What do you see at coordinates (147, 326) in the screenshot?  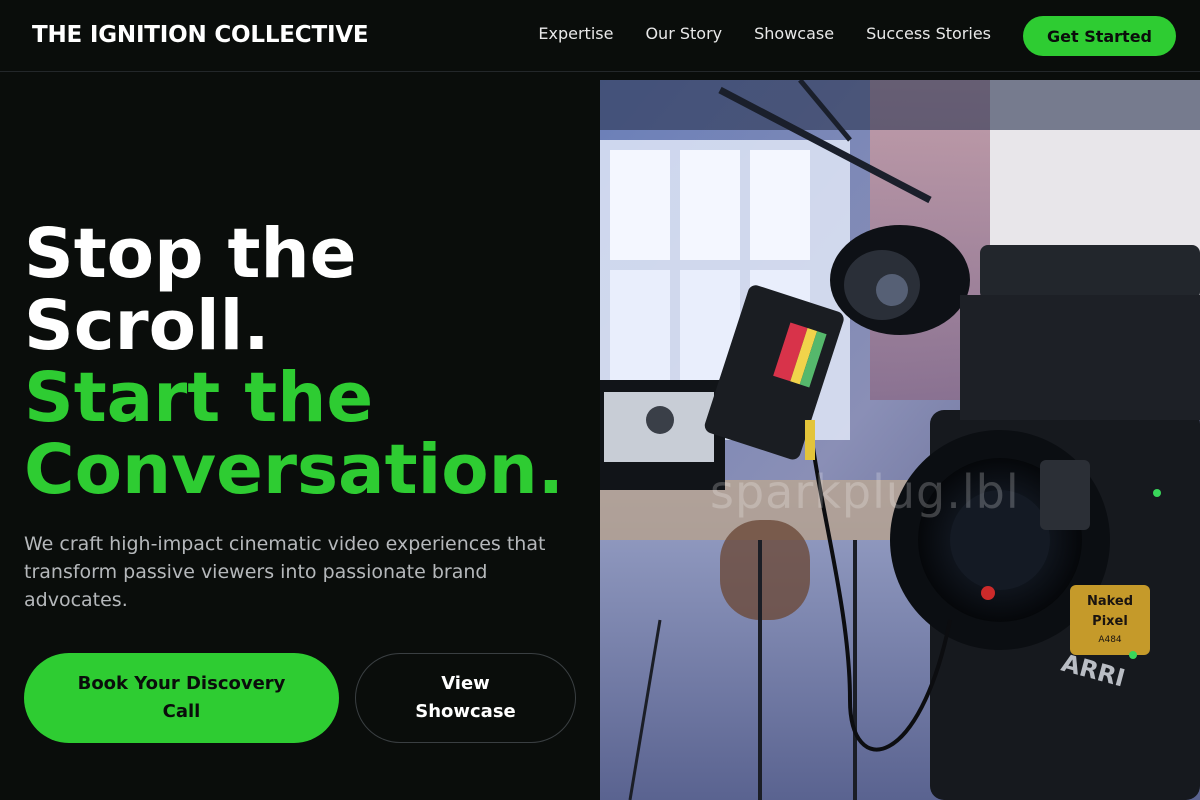 I see `headline-line-2: Scroll.` at bounding box center [147, 326].